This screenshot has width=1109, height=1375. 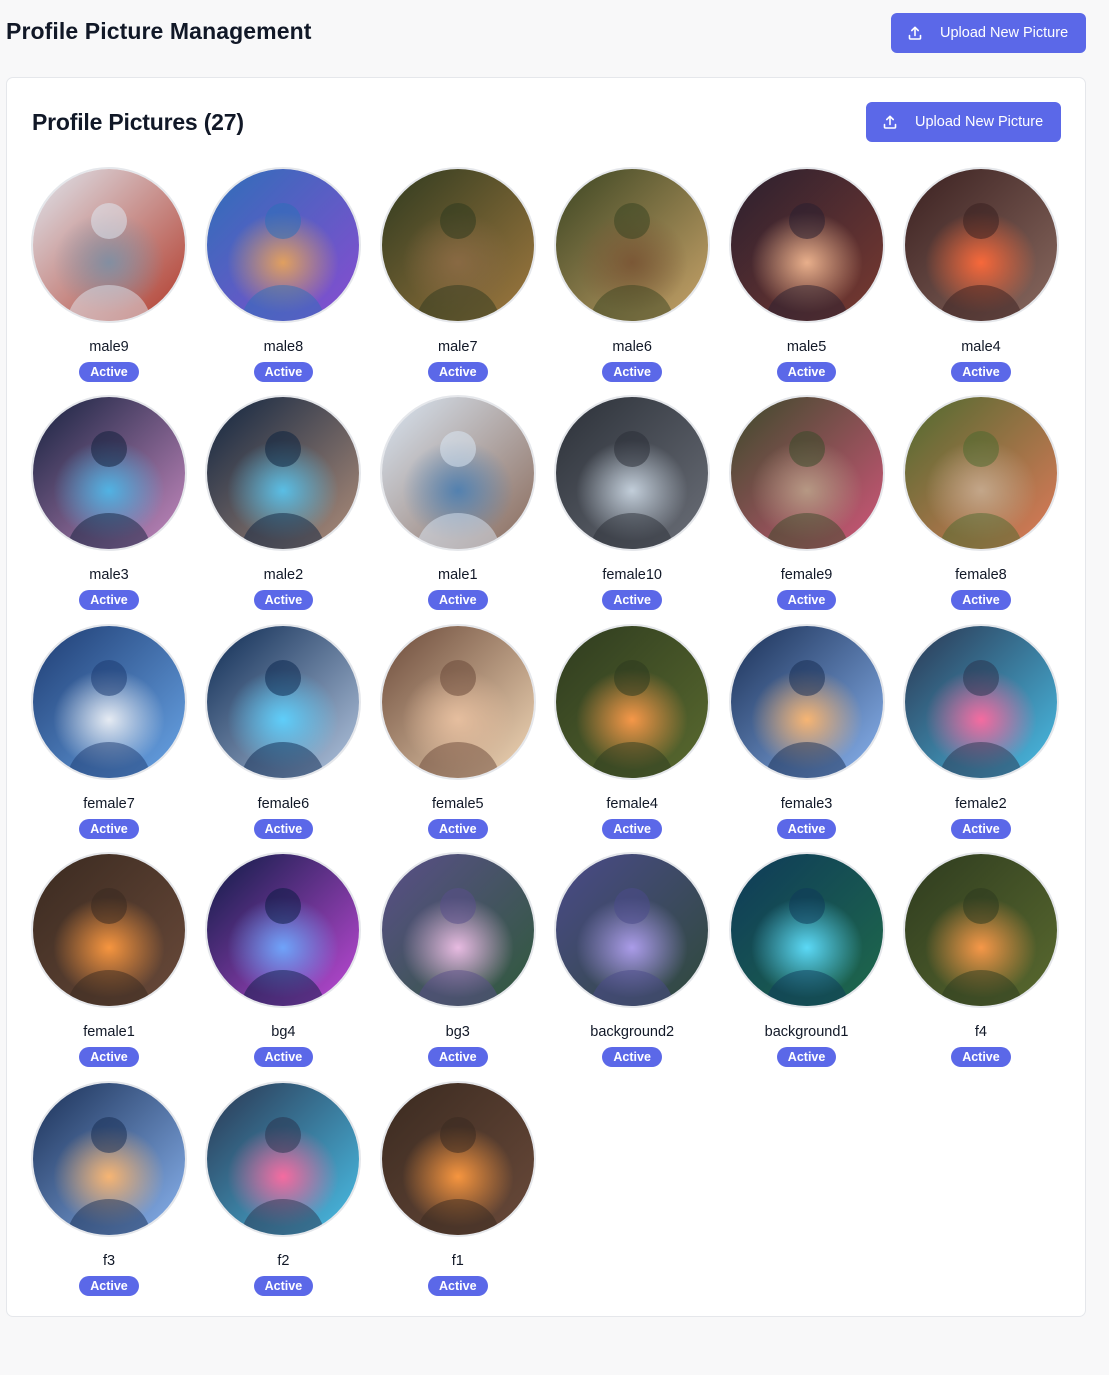 What do you see at coordinates (457, 803) in the screenshot?
I see `picture-name: female5` at bounding box center [457, 803].